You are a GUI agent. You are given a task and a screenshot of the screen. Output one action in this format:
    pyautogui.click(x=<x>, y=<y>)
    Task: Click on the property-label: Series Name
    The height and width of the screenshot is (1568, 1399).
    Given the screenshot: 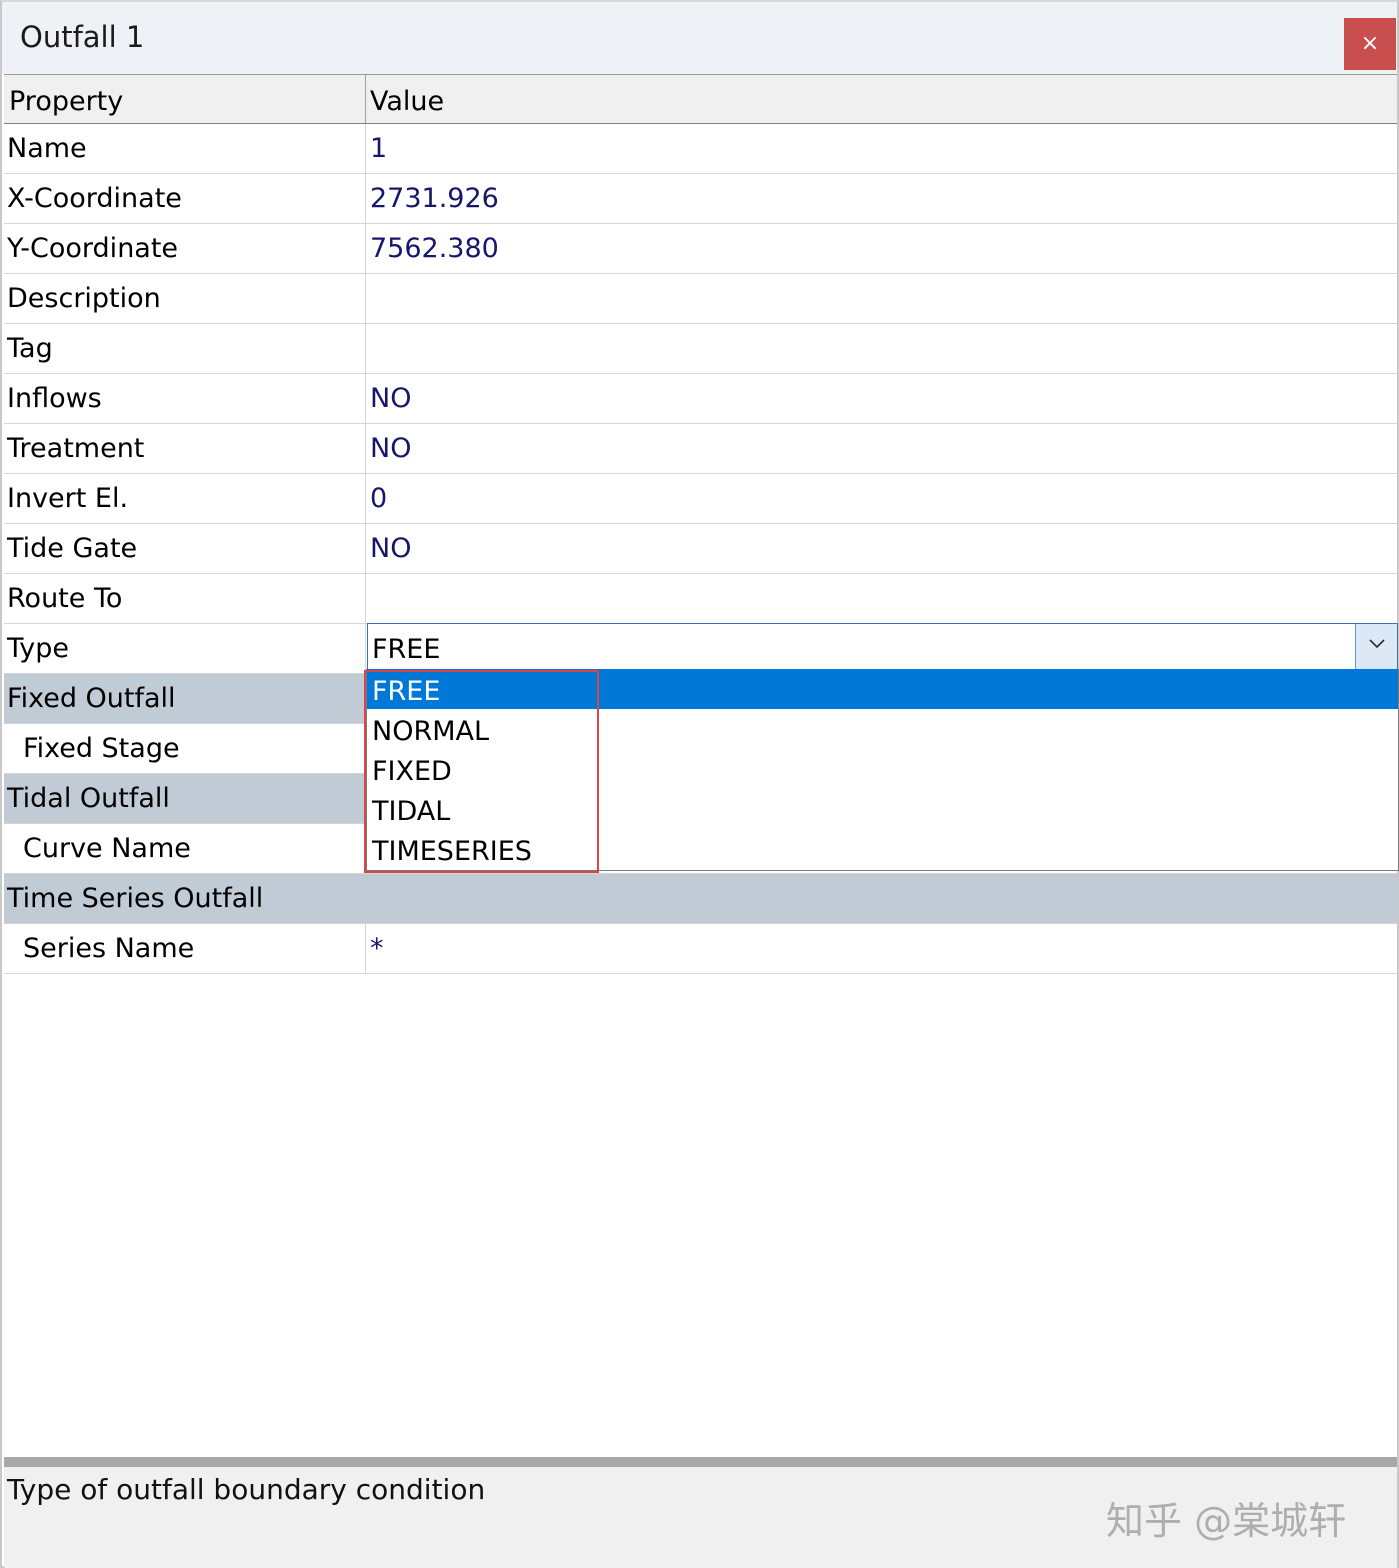 What is the action you would take?
    pyautogui.click(x=185, y=948)
    